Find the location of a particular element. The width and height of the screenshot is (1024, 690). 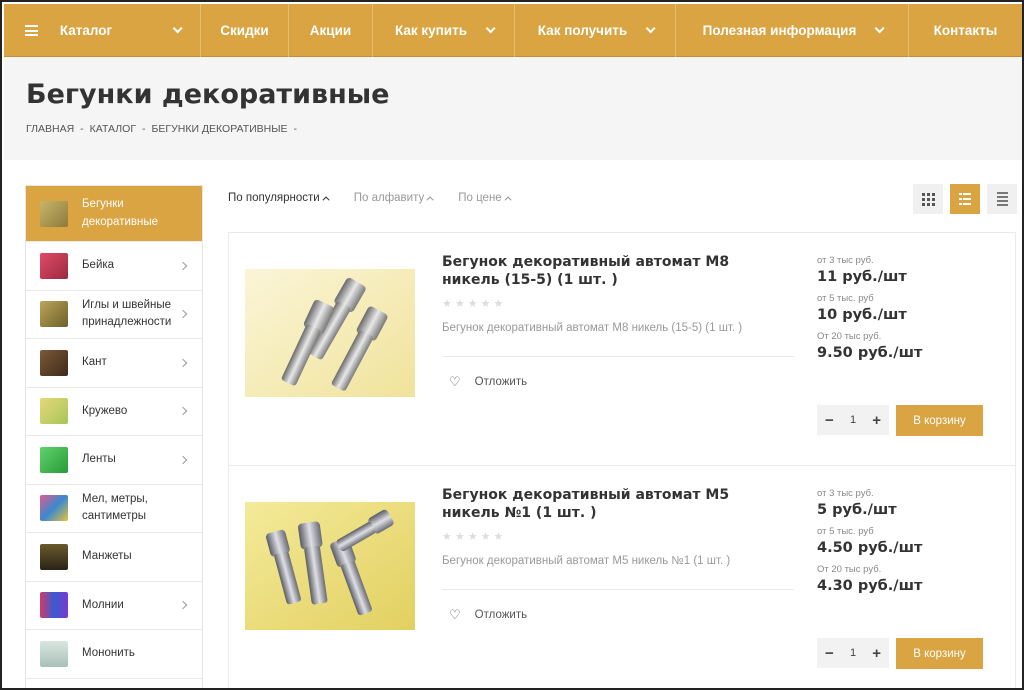

tier-label: От 20 тыс руб. is located at coordinates (849, 336).